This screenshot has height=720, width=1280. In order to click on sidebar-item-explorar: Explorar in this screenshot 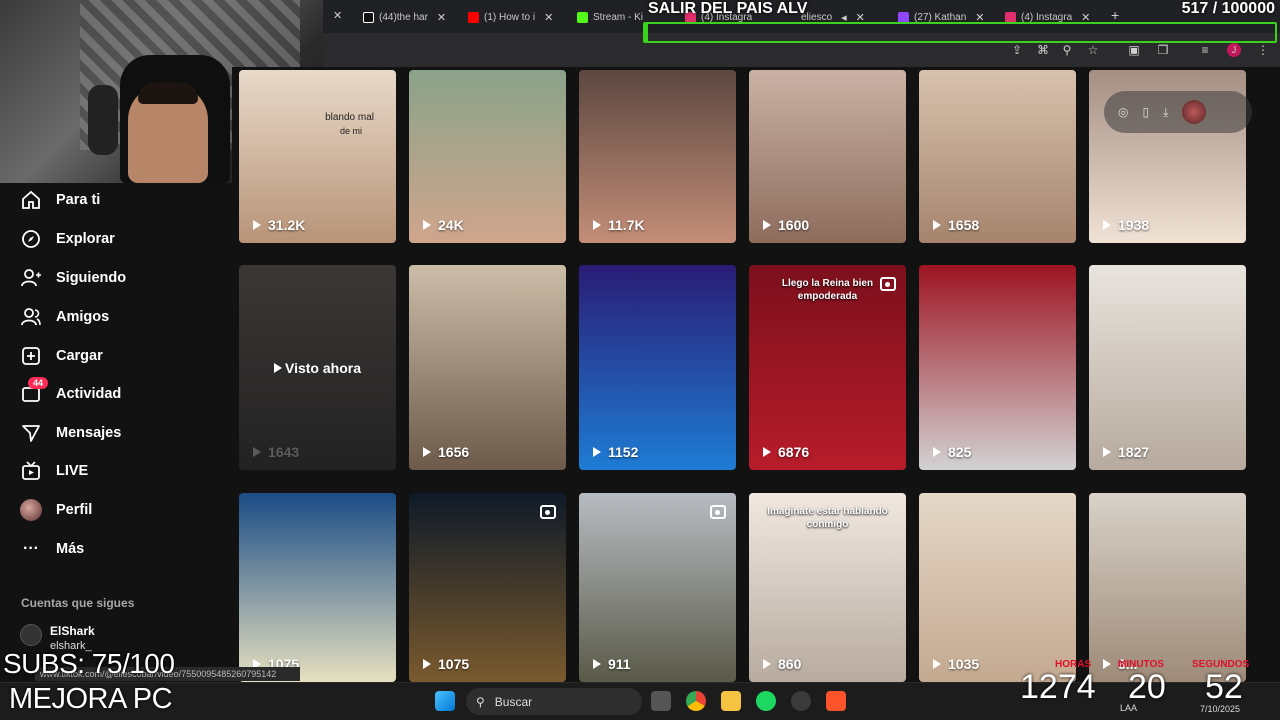, I will do `click(67, 239)`.